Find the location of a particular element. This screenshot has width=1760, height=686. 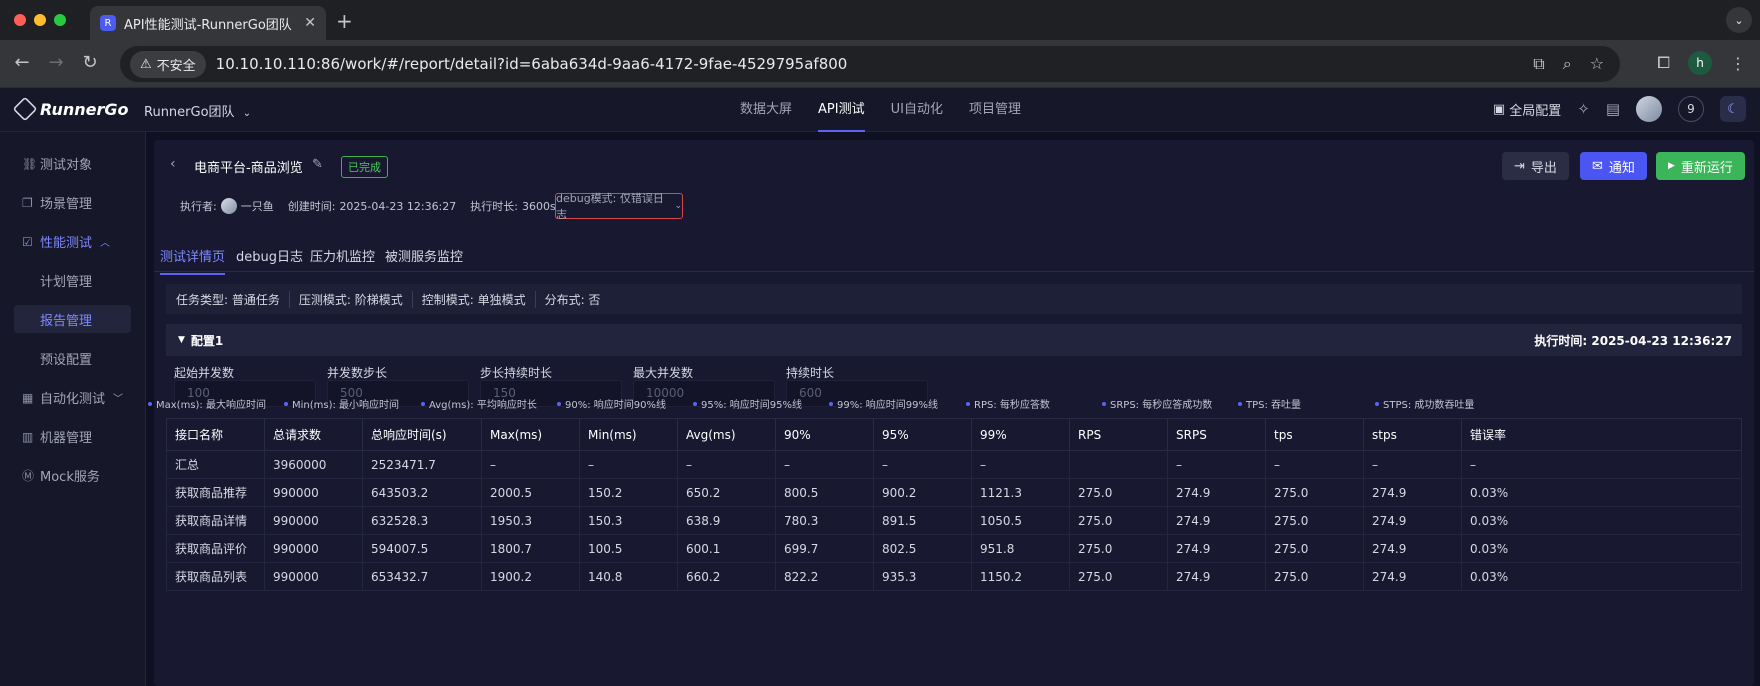

plugin-icon: ✧ is located at coordinates (1583, 109).